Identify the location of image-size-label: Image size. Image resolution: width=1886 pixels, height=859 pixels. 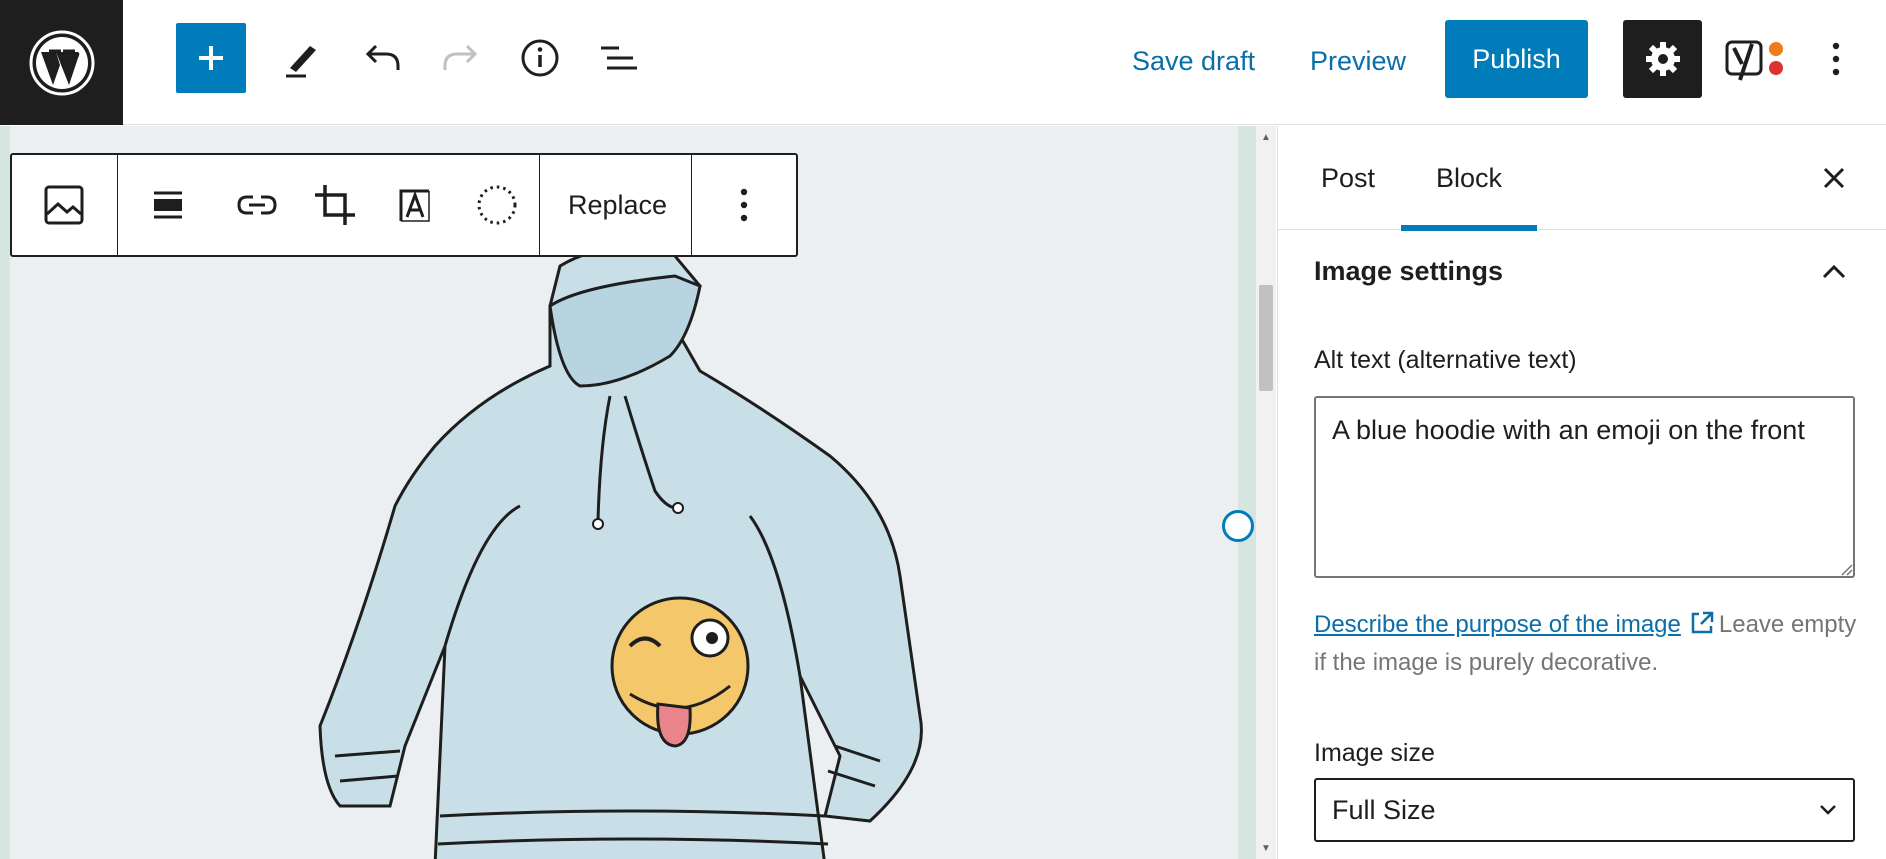
(1374, 753).